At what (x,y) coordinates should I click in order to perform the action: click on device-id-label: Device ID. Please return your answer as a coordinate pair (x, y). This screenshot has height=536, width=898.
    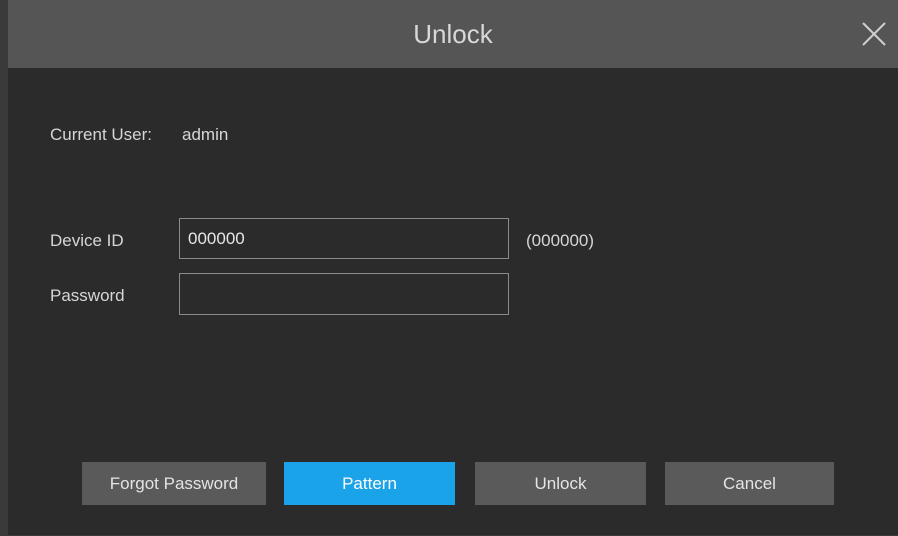
    Looking at the image, I should click on (87, 240).